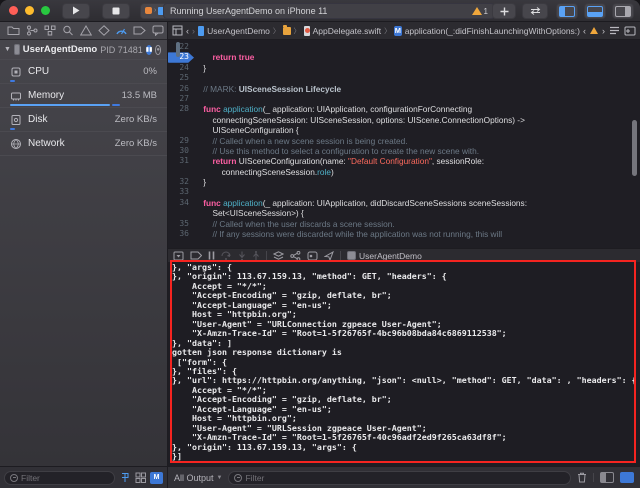  Describe the element at coordinates (196, 255) in the screenshot. I see `breakpoints-toggle-icon` at that location.